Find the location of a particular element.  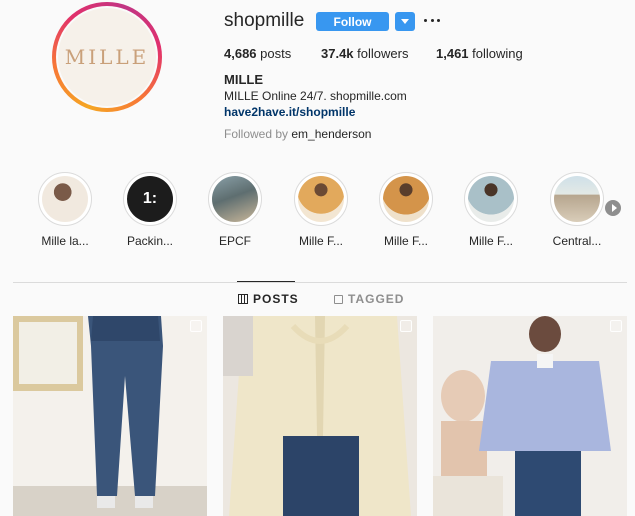

tab-posts-label: POSTS is located at coordinates (276, 299).